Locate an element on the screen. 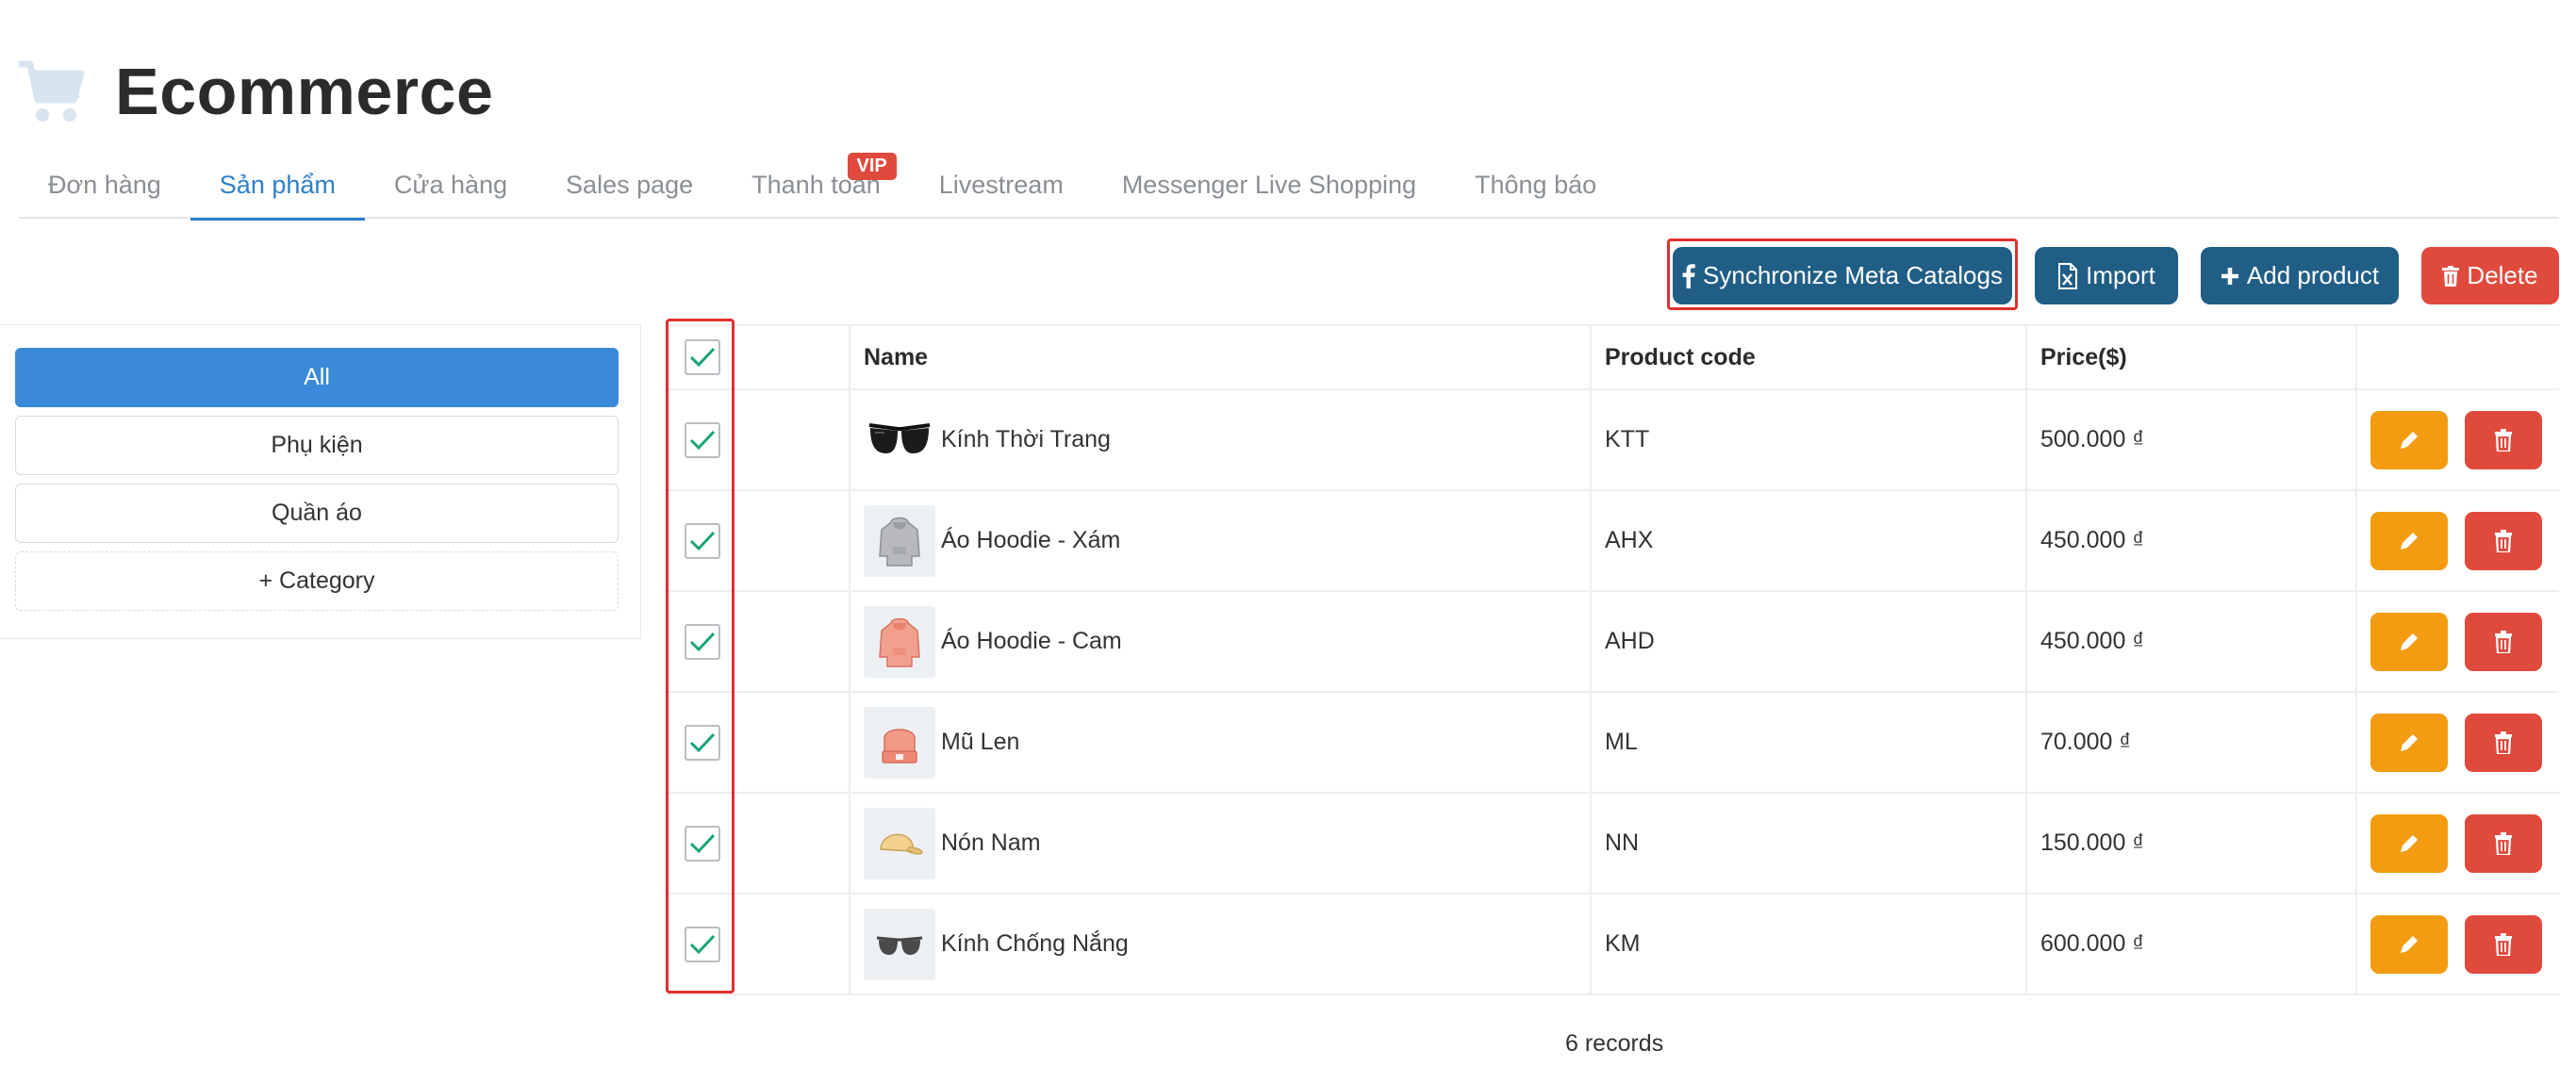 This screenshot has height=1084, width=2576. beanie-image is located at coordinates (899, 742).